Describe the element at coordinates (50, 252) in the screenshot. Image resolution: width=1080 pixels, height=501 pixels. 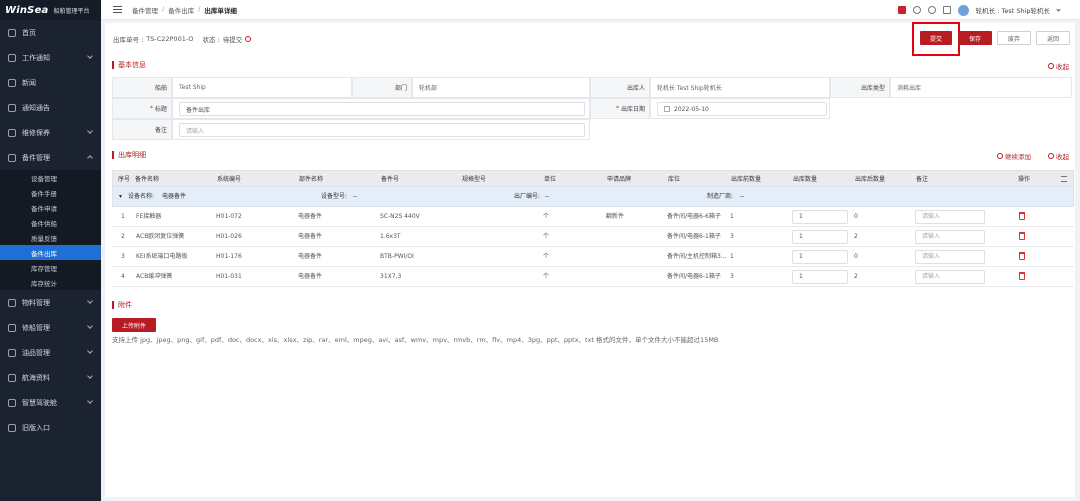
I see `sidebar-subitem-outbound: 备件出库` at that location.